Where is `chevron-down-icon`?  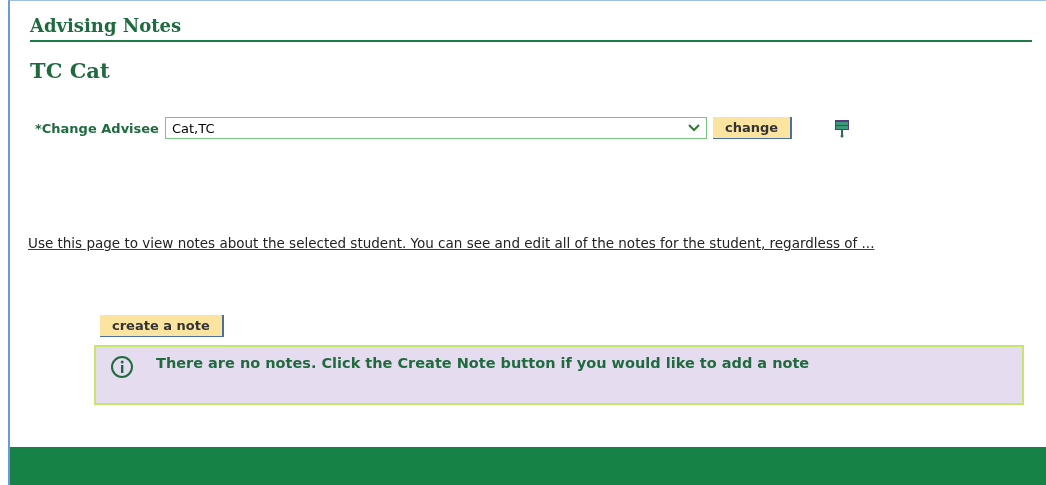 chevron-down-icon is located at coordinates (693, 128).